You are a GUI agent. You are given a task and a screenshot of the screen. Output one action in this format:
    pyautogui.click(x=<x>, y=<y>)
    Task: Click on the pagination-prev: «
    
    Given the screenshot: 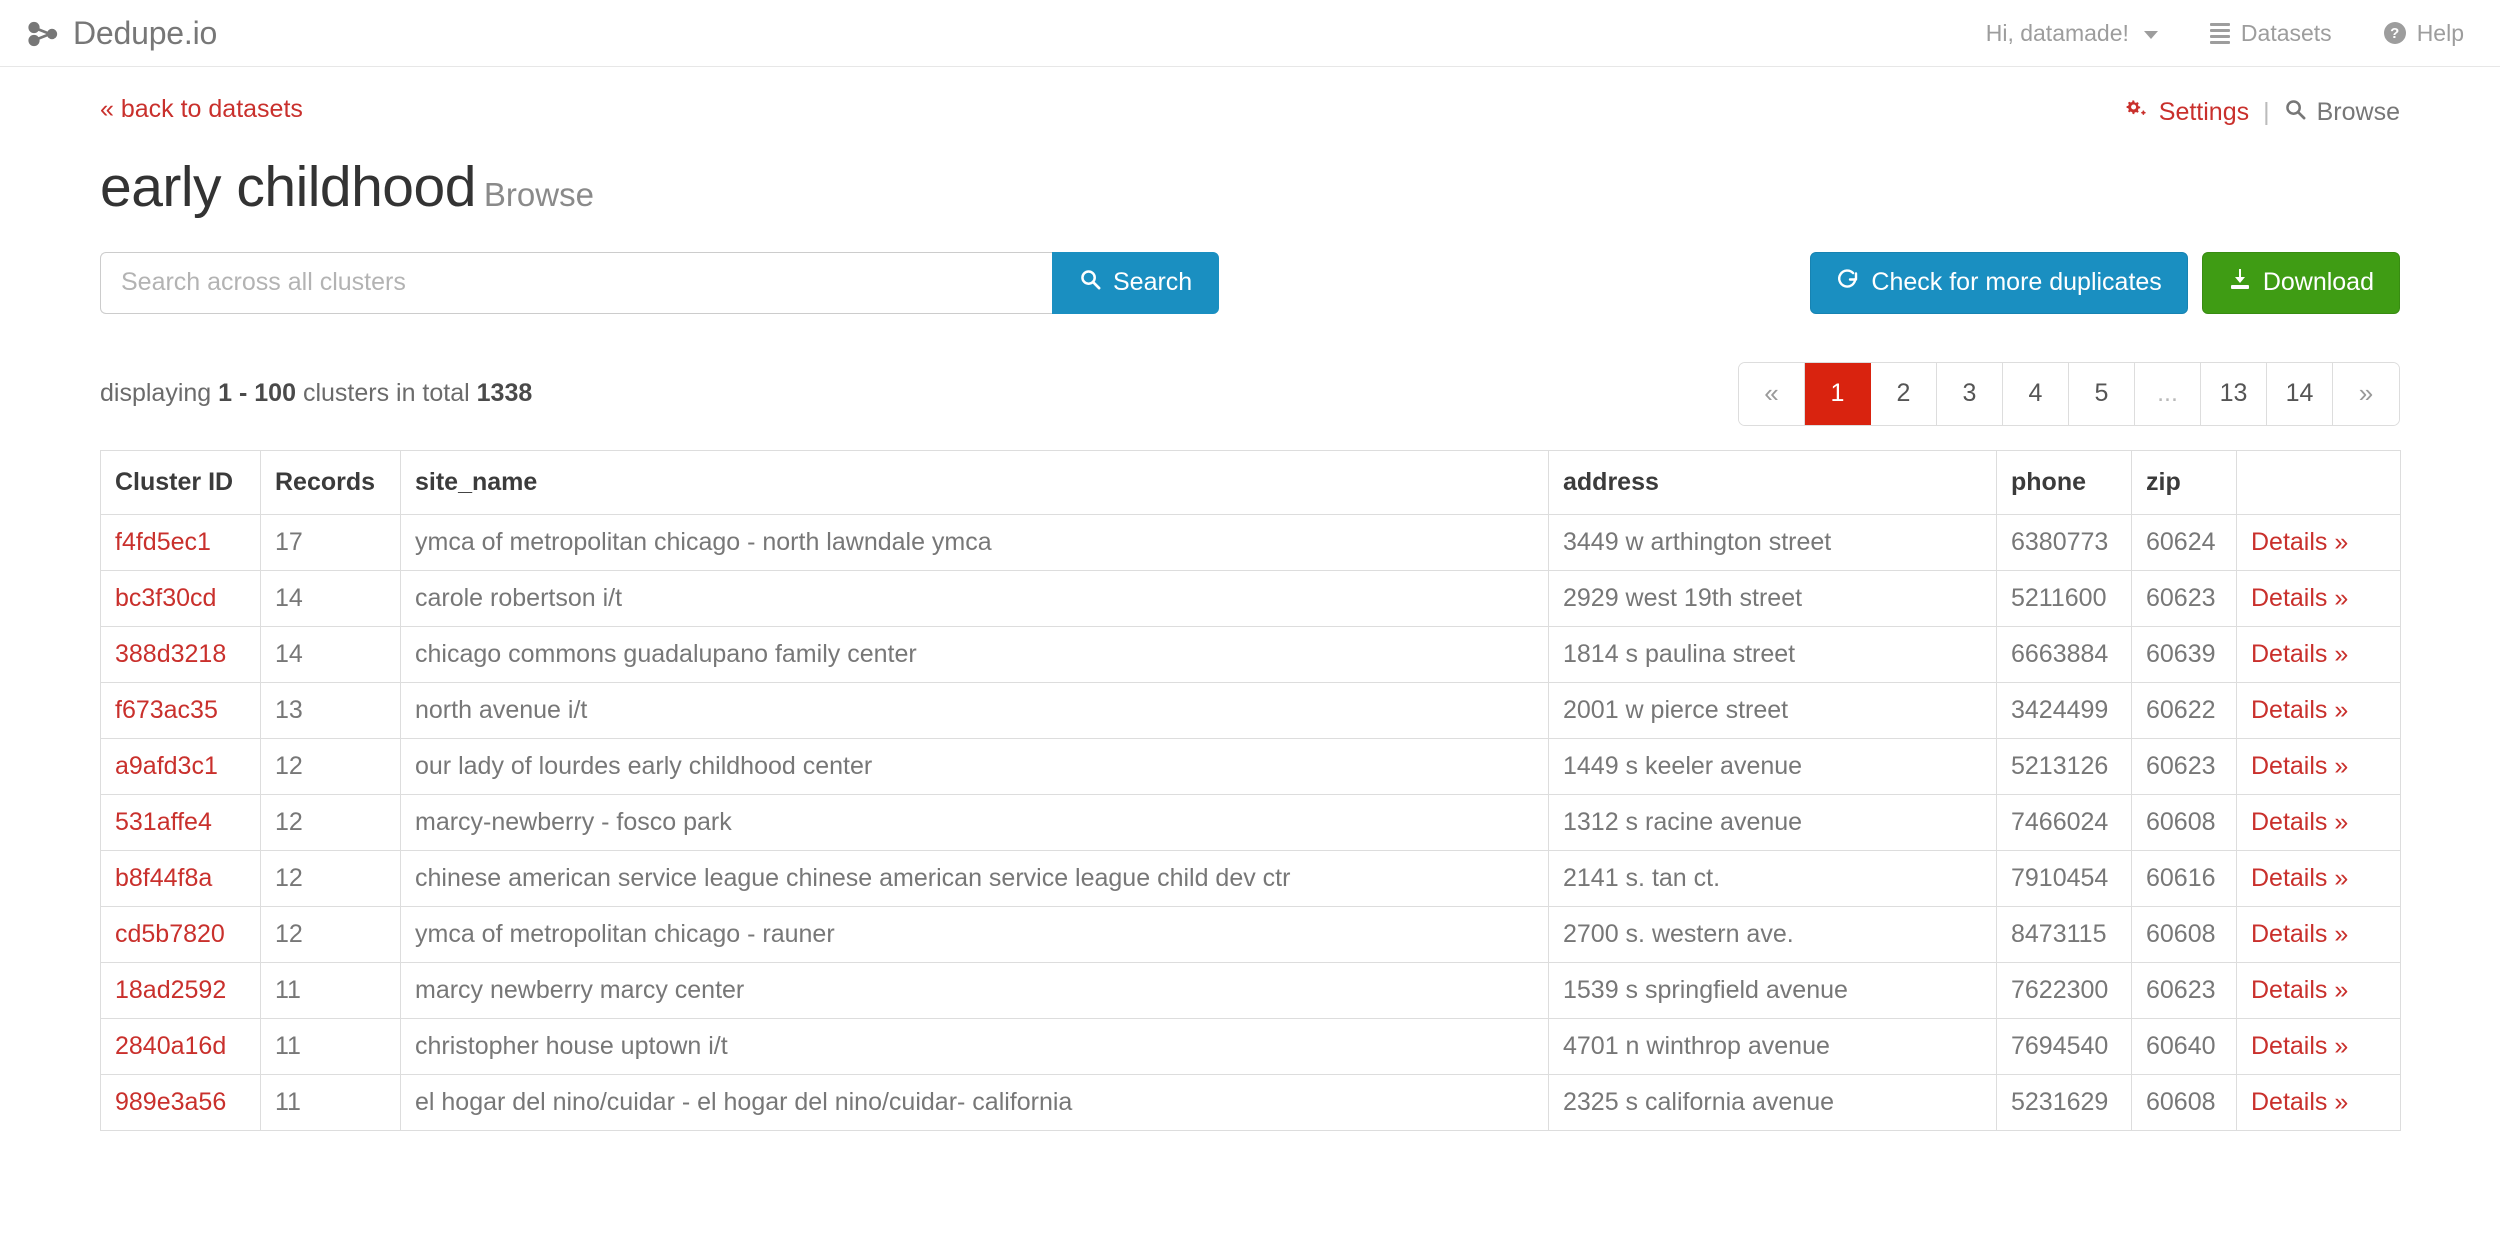 What is the action you would take?
    pyautogui.click(x=1772, y=393)
    